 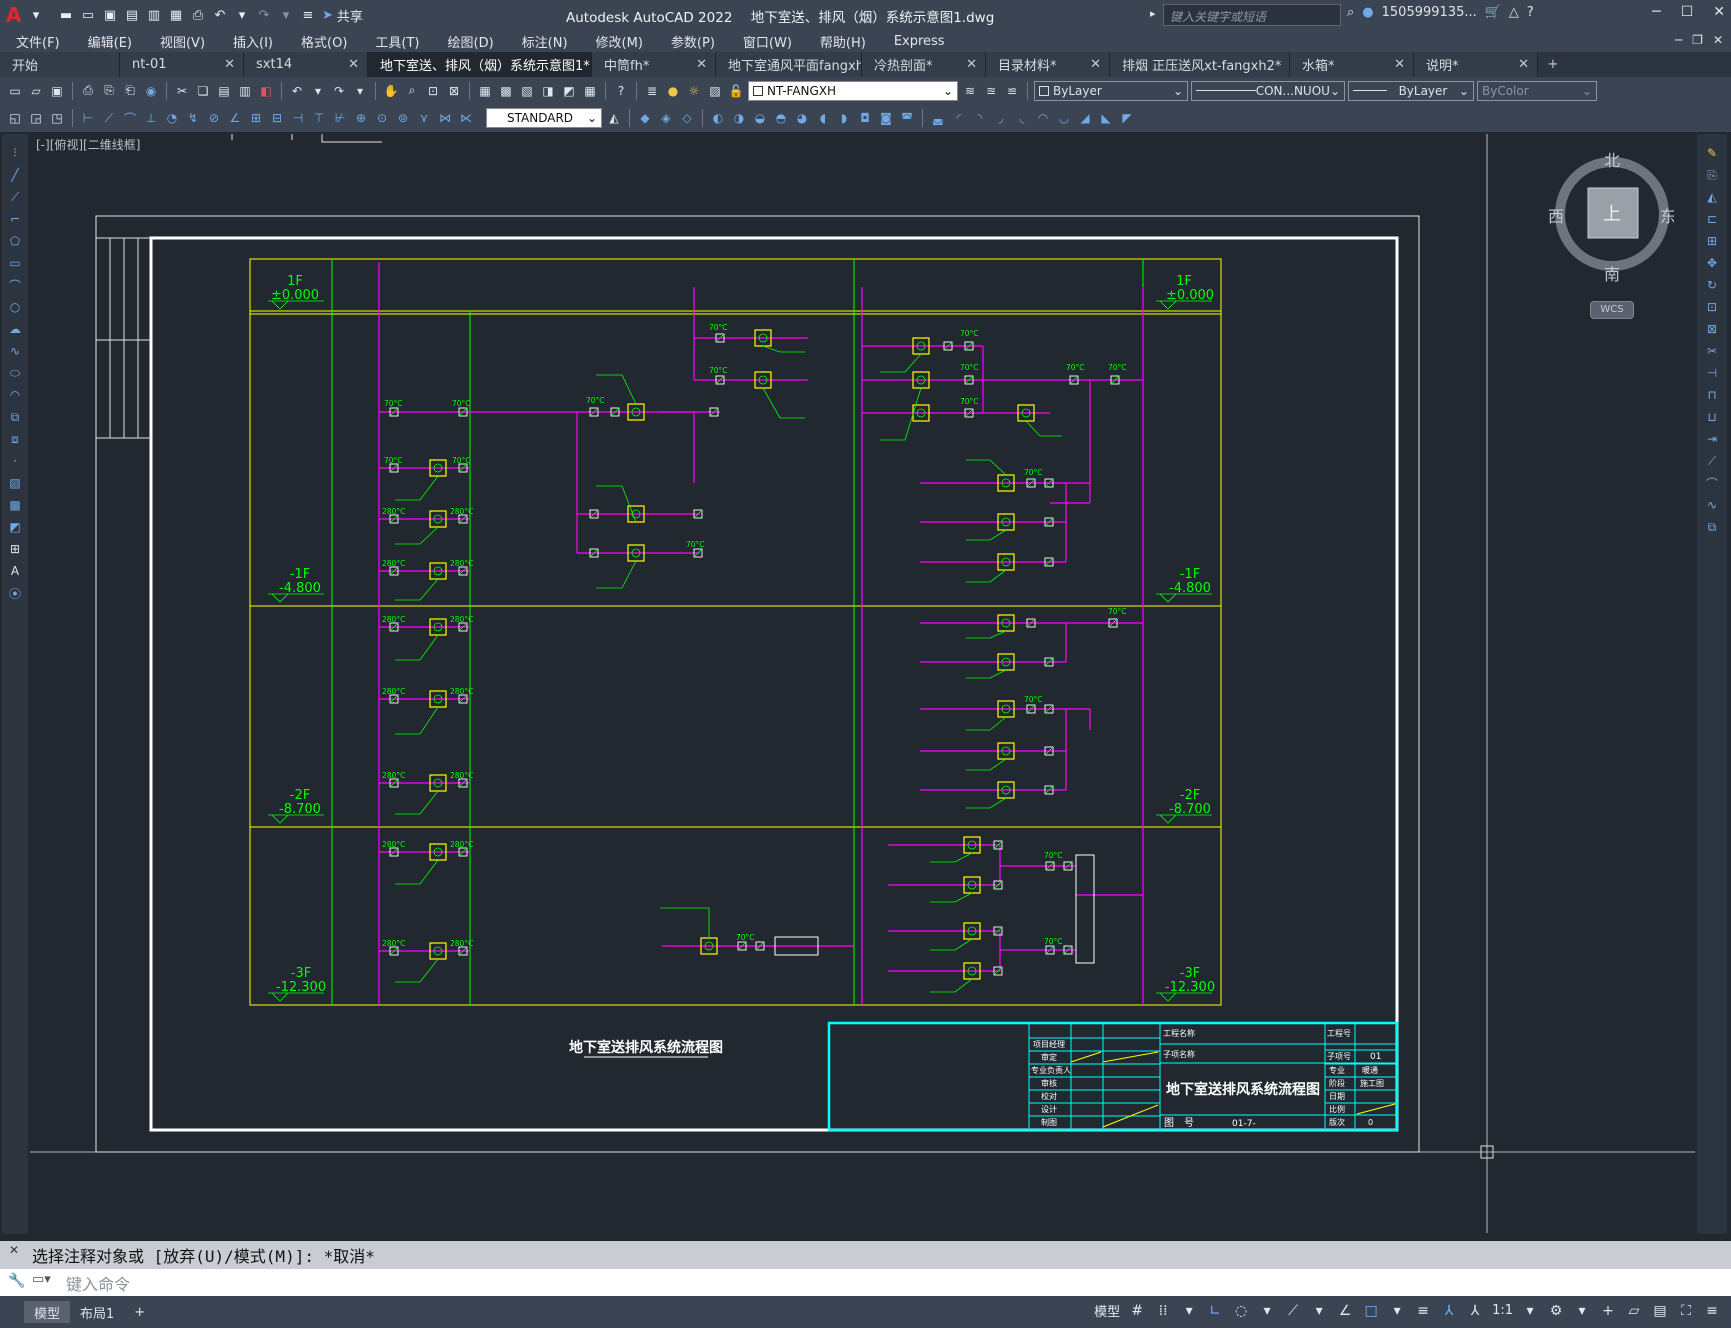 I want to click on fillet-icon: ⌒, so click(x=1712, y=483).